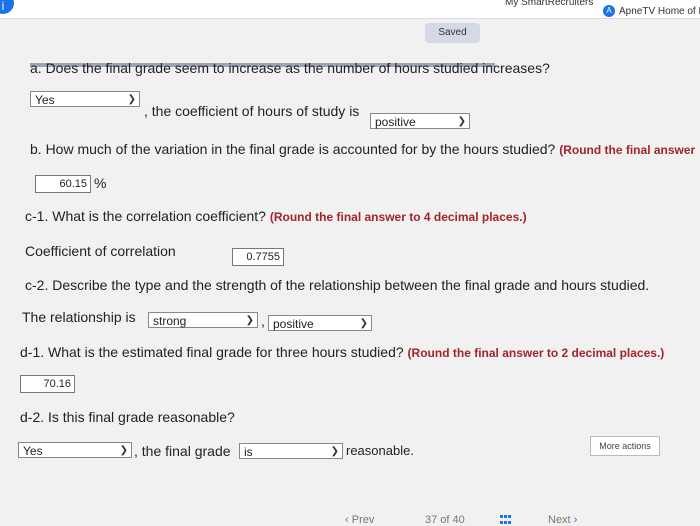 This screenshot has width=700, height=526. What do you see at coordinates (625, 446) in the screenshot?
I see `more-actions-button: More actions` at bounding box center [625, 446].